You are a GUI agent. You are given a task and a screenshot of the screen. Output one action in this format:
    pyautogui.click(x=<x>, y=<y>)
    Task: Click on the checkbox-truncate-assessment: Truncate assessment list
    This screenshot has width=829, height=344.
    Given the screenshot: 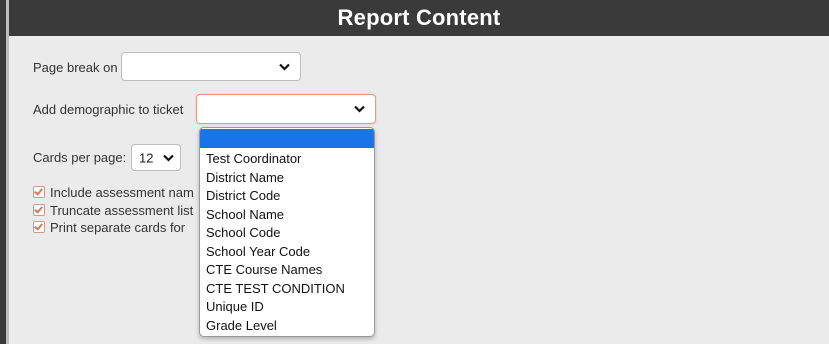 What is the action you would take?
    pyautogui.click(x=116, y=212)
    